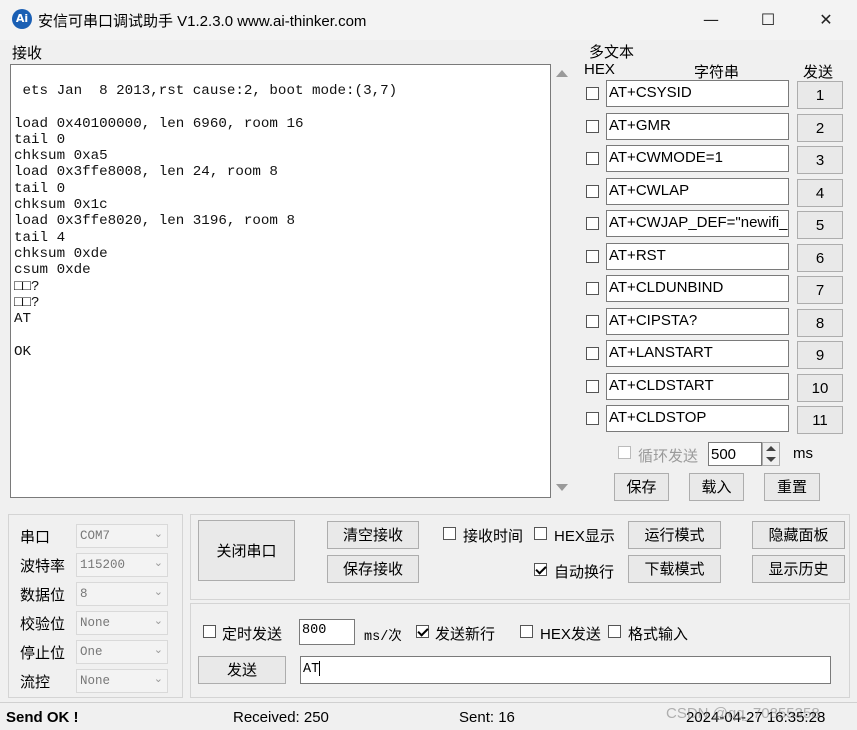  What do you see at coordinates (820, 225) in the screenshot?
I see `cmd-send-button: 5` at bounding box center [820, 225].